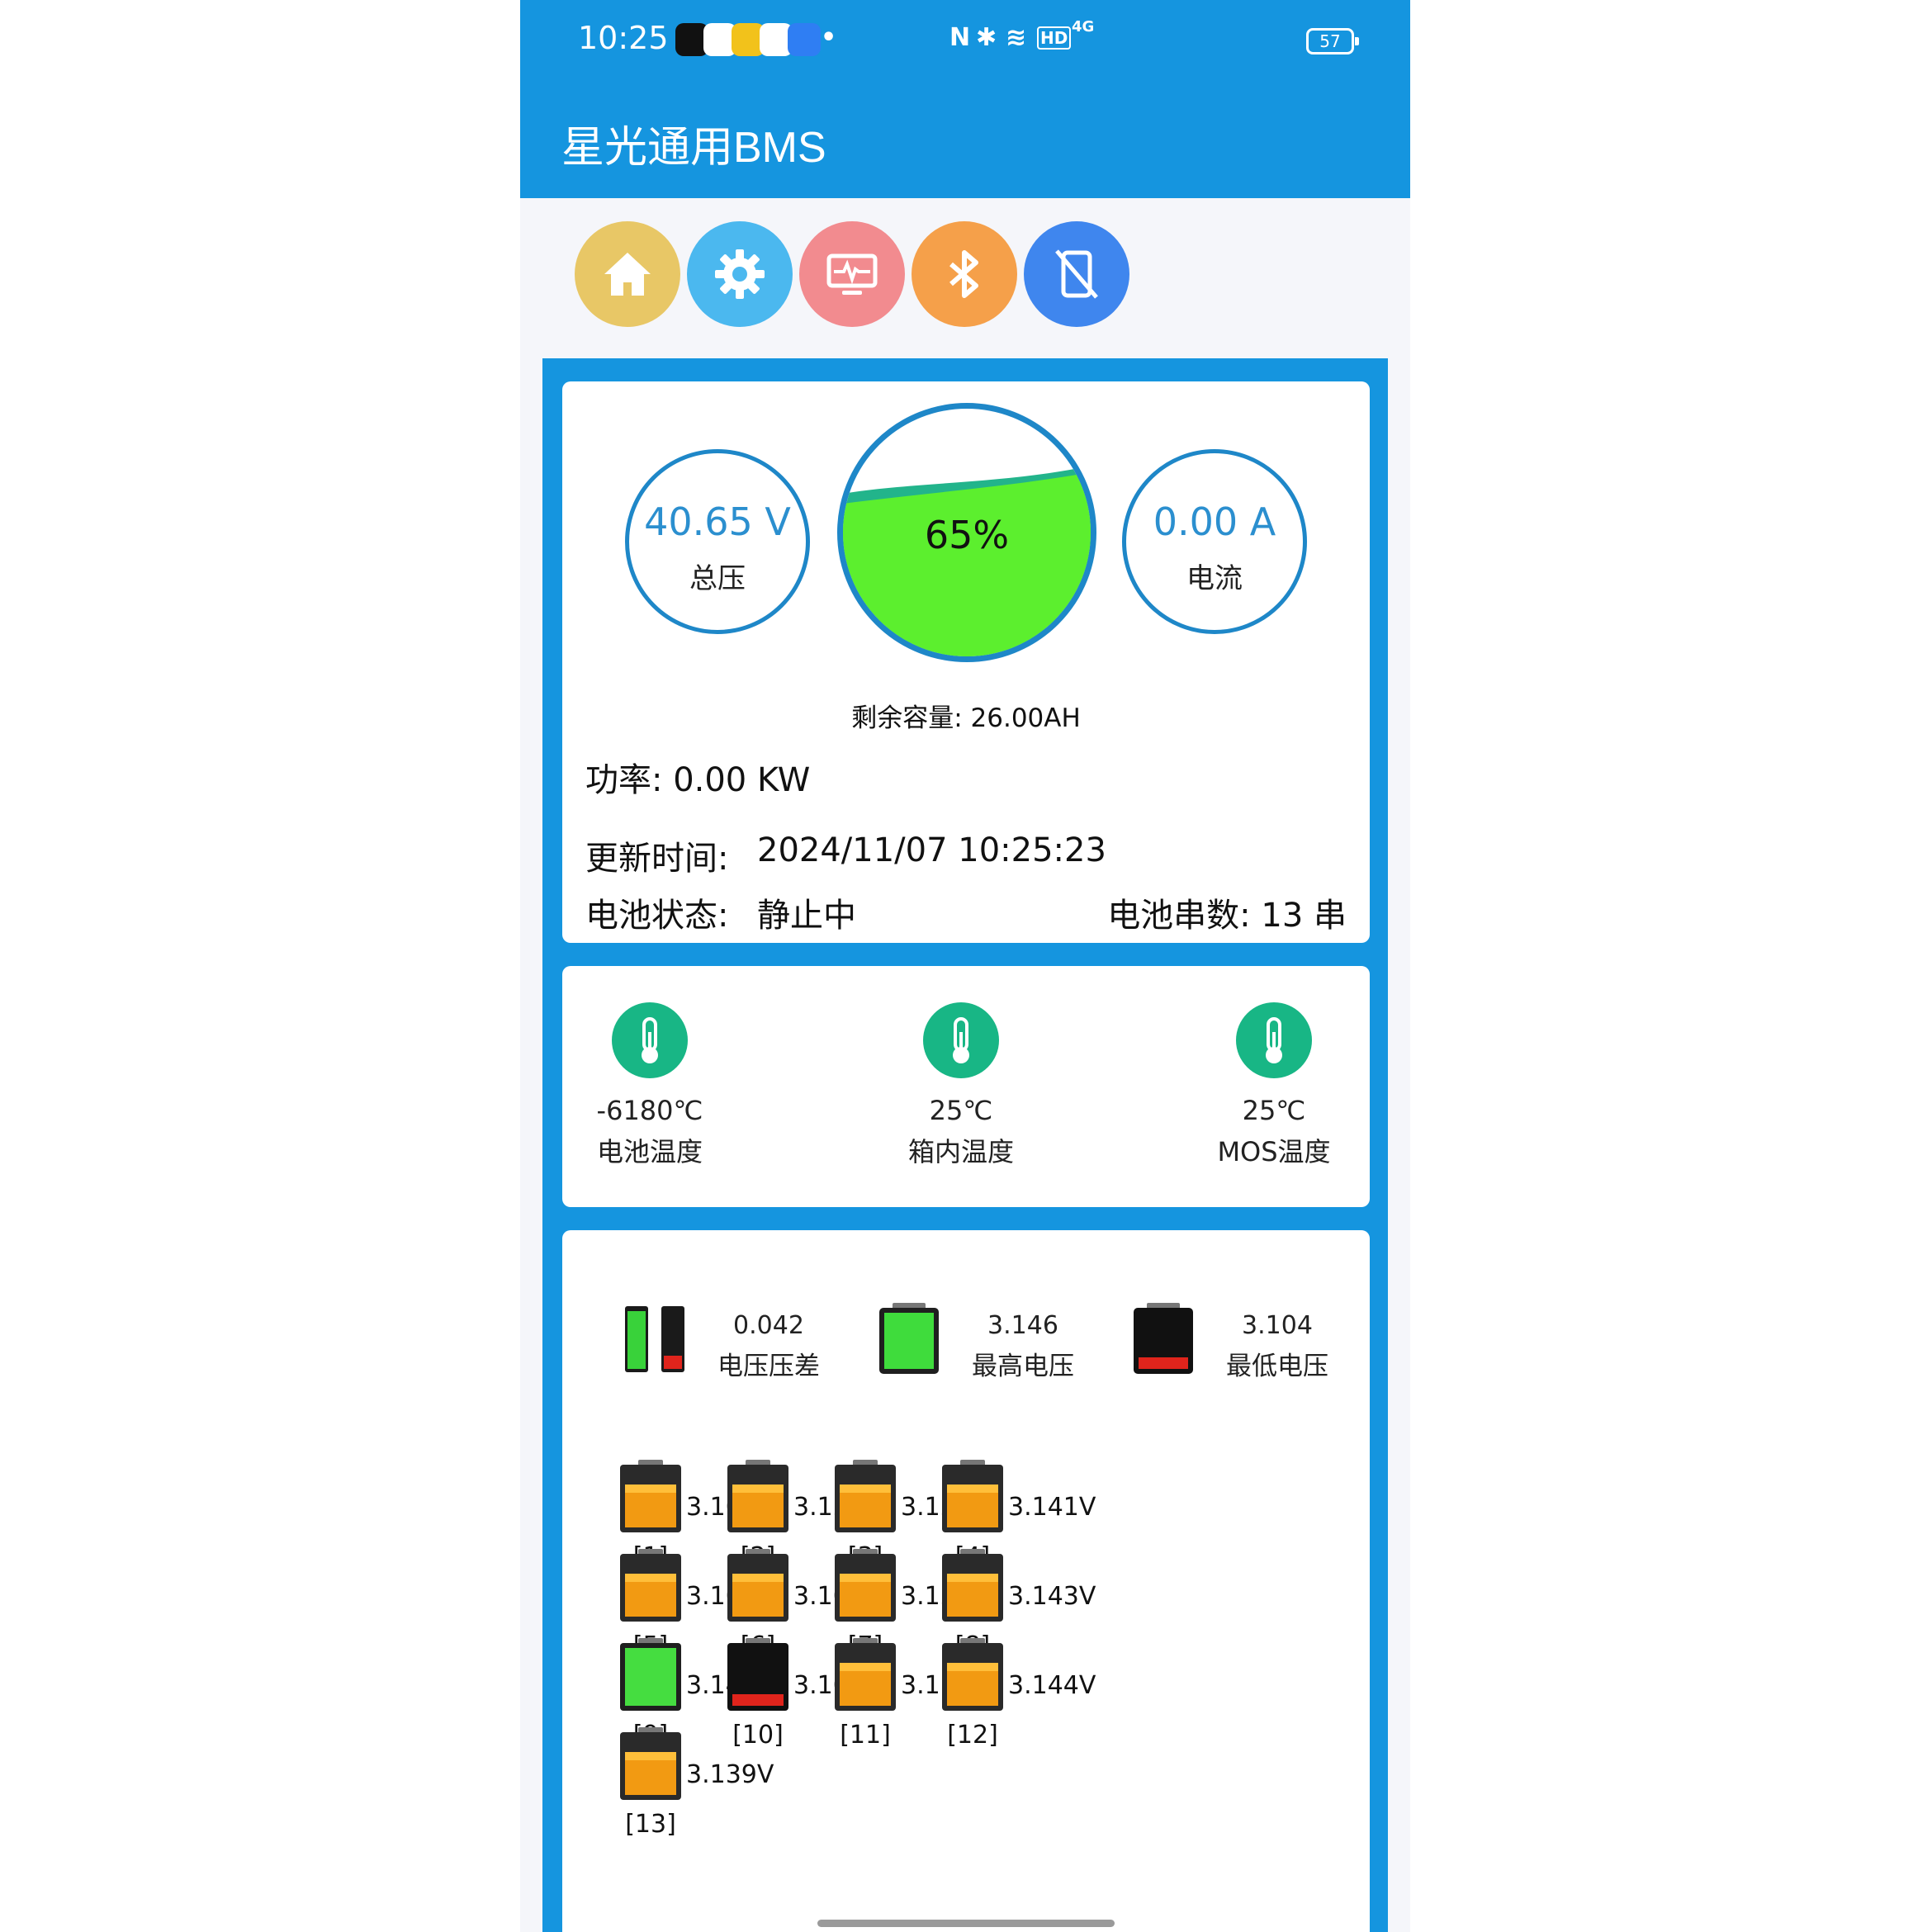 Image resolution: width=1932 pixels, height=1932 pixels. I want to click on soc-percent: 65%, so click(967, 535).